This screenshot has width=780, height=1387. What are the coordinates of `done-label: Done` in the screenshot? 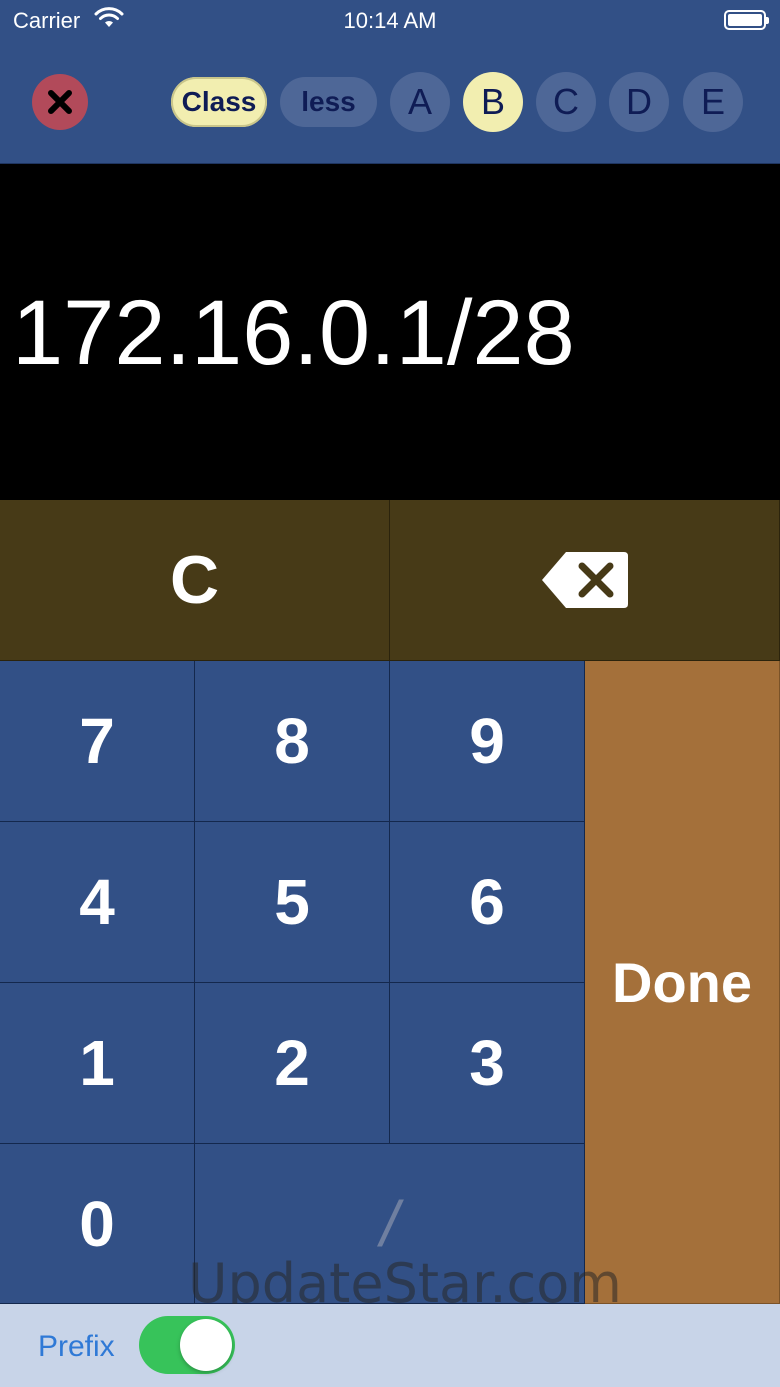 It's located at (682, 982).